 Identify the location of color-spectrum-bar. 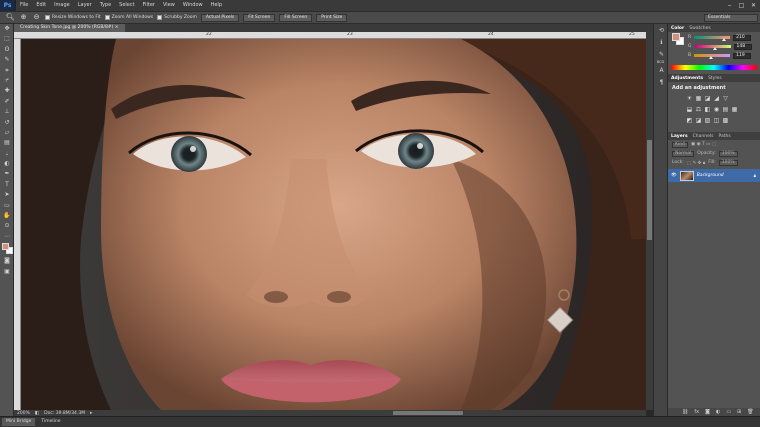
(714, 67).